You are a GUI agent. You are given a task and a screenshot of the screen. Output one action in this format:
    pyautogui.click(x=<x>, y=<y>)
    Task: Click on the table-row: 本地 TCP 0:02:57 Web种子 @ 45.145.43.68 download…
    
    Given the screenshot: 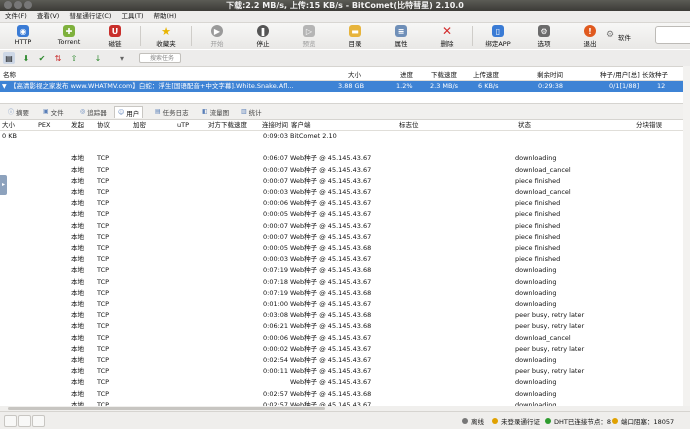 What is the action you would take?
    pyautogui.click(x=345, y=394)
    